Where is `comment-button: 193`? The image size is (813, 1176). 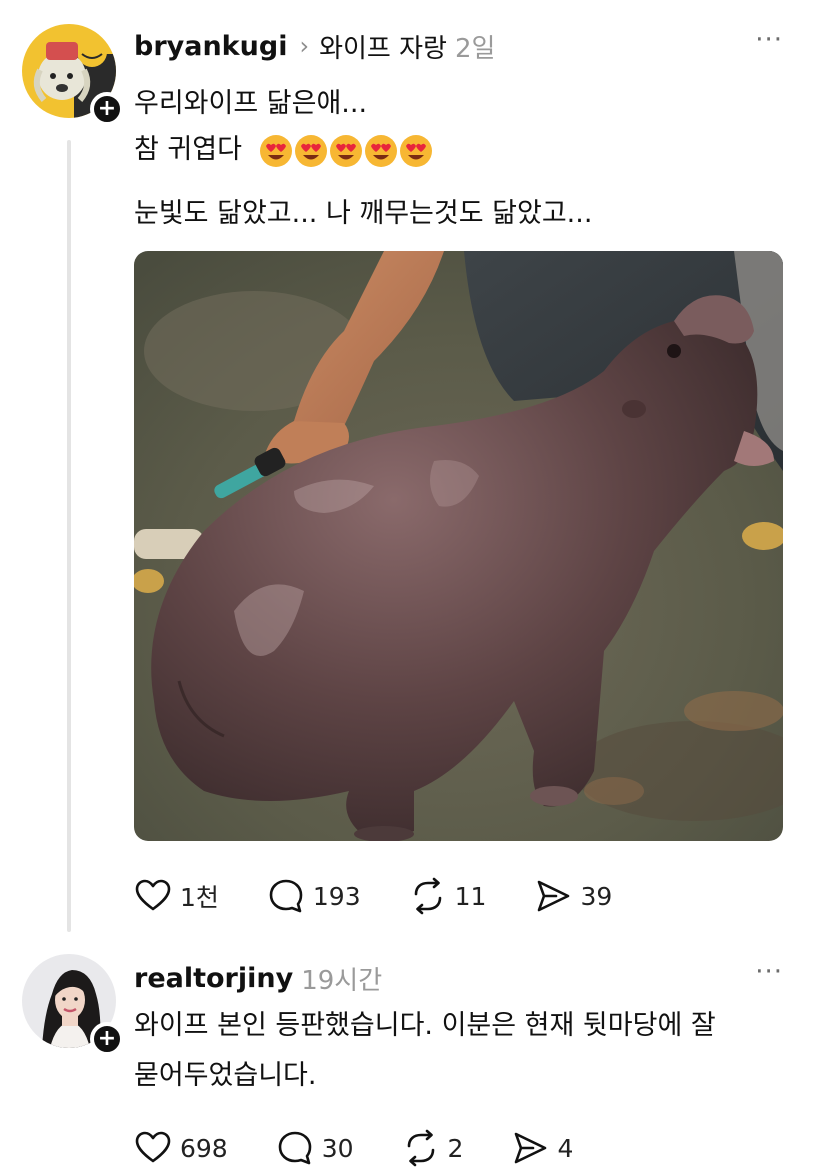
comment-button: 193 is located at coordinates (314, 896).